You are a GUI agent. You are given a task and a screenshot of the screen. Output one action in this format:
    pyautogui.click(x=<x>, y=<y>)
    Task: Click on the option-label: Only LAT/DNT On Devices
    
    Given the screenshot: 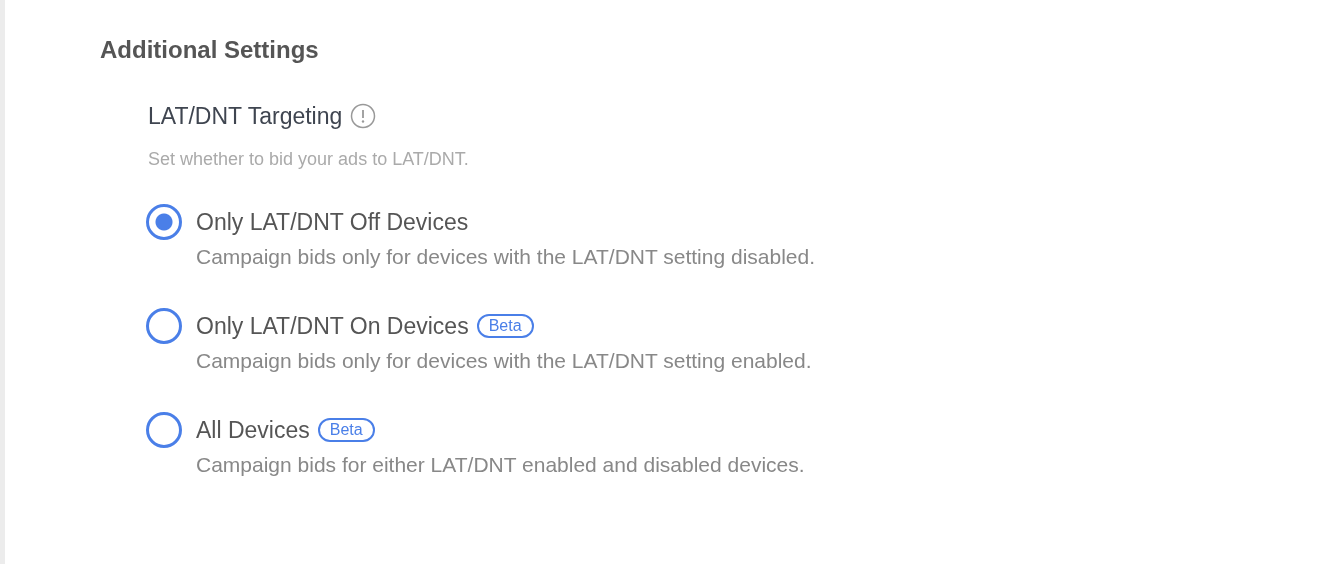 What is the action you would take?
    pyautogui.click(x=332, y=326)
    